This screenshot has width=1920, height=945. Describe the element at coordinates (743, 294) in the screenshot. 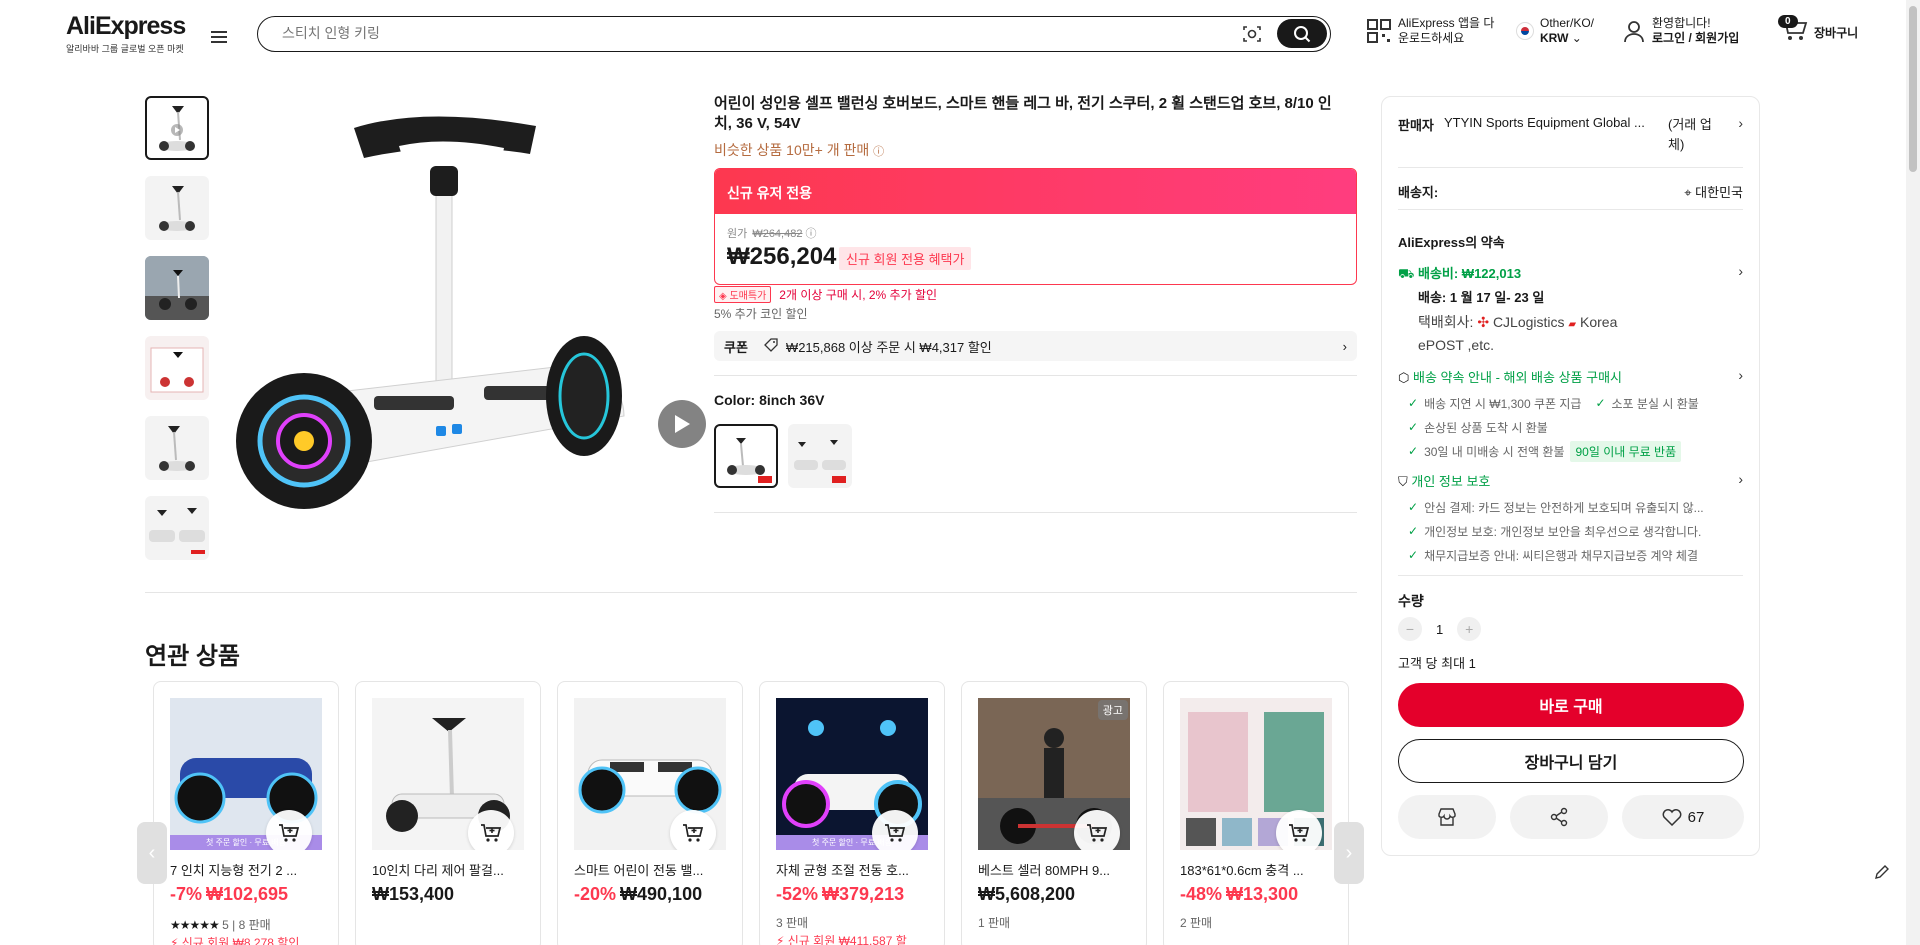

I see `bulk-tag: ◈ 도매특가` at that location.